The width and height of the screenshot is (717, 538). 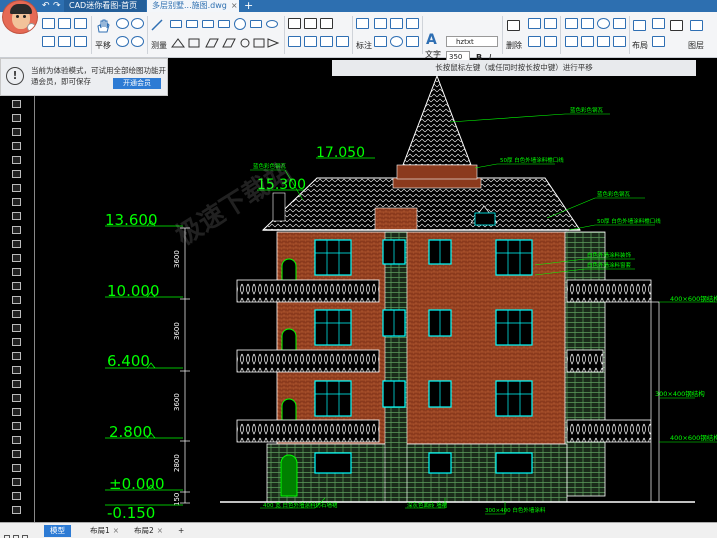 What do you see at coordinates (16, 118) in the screenshot?
I see `properties-icon` at bounding box center [16, 118].